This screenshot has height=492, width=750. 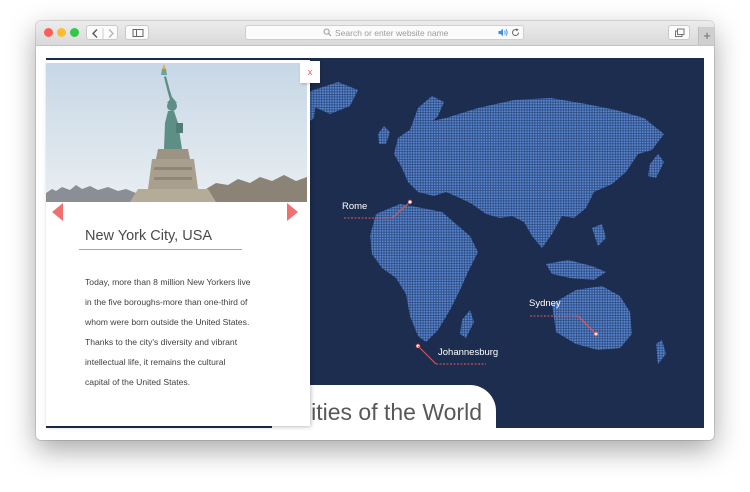 I want to click on browser-toolbar: Search or enter website name +, so click(x=375, y=33).